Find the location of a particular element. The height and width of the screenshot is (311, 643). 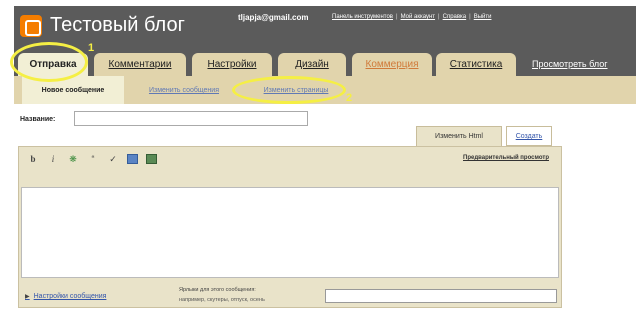

top-link-help: Справка is located at coordinates (455, 17).